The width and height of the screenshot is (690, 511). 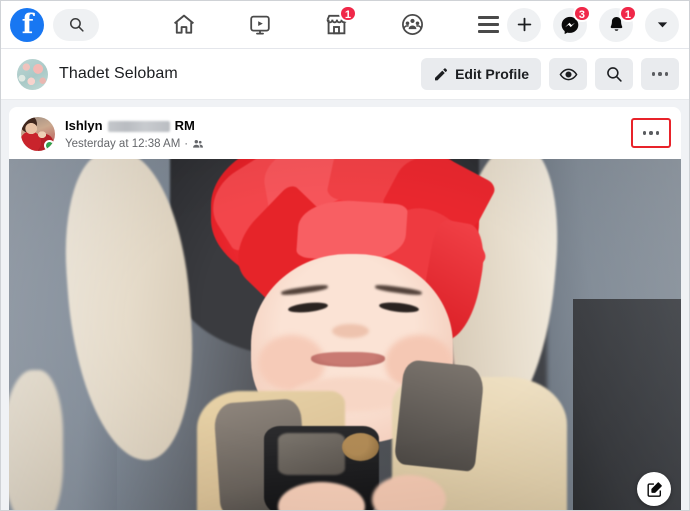 I want to click on account-dropdown-button, so click(x=662, y=24).